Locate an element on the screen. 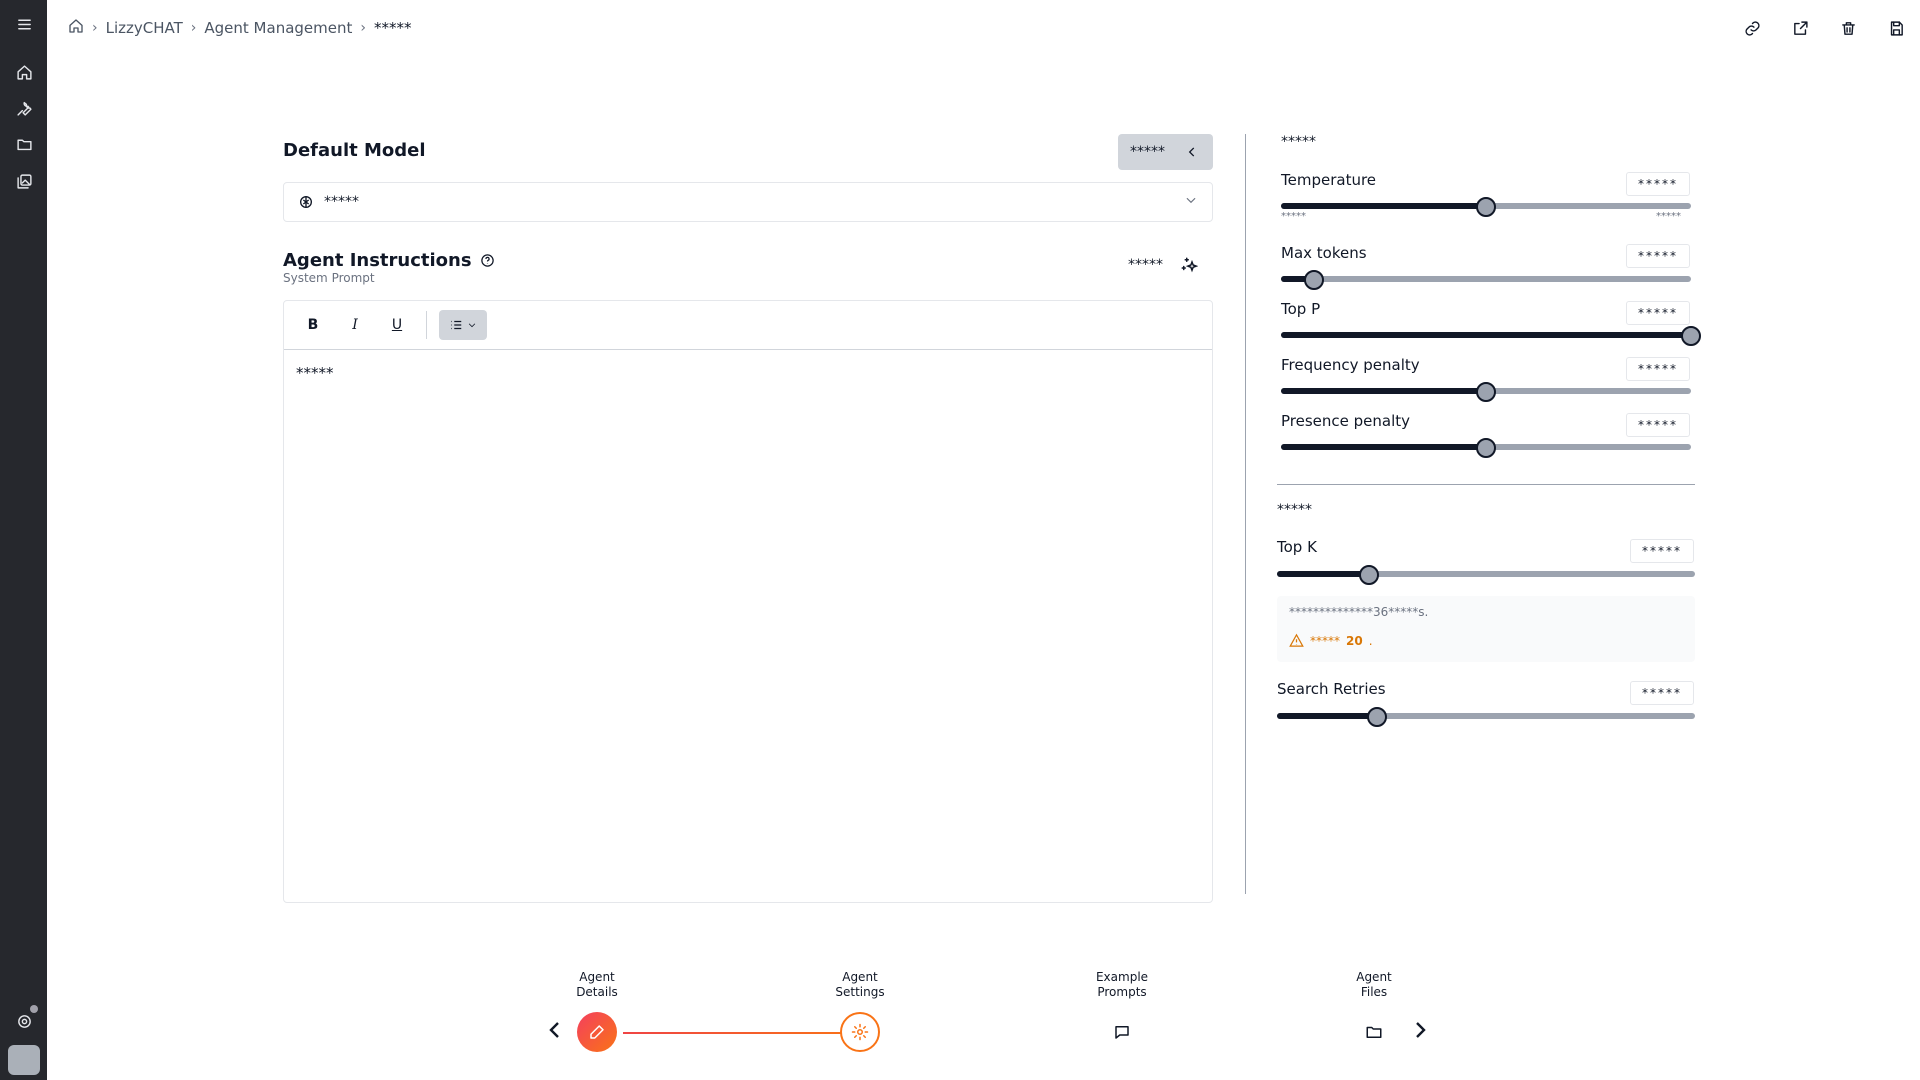  top-k-warning: ***** 20 . is located at coordinates (1331, 640).